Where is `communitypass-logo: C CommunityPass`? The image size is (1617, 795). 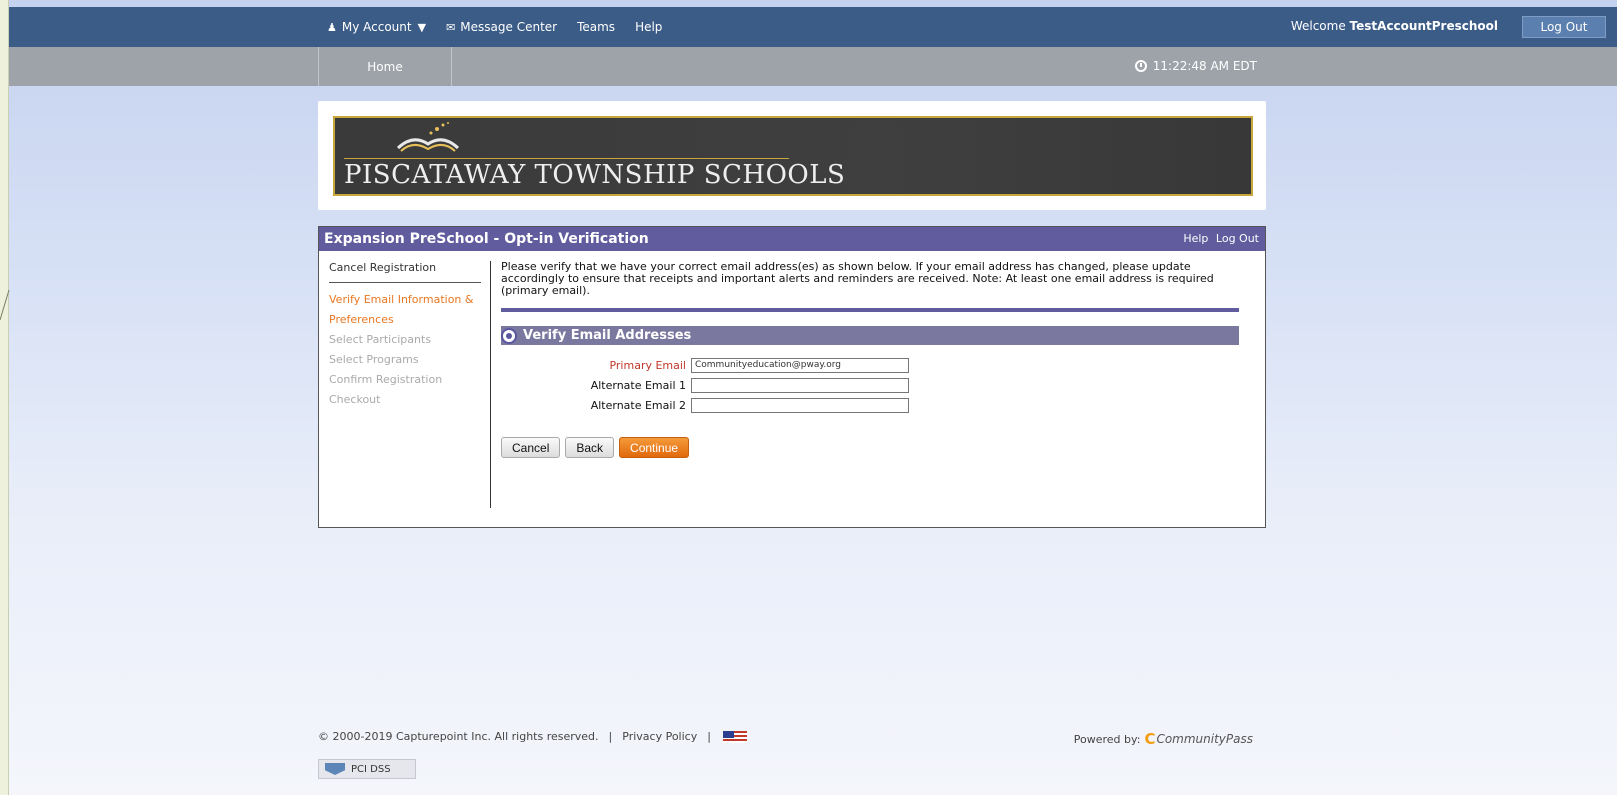
communitypass-logo: C CommunityPass is located at coordinates (1198, 739).